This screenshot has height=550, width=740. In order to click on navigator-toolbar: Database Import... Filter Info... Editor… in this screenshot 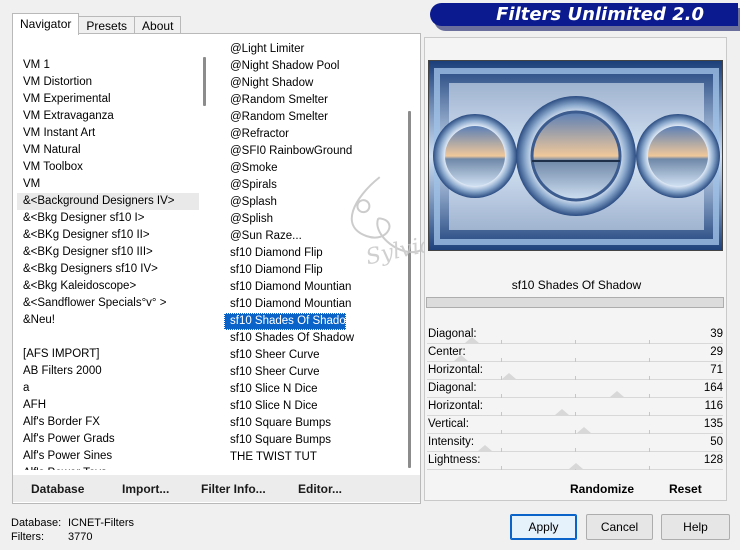, I will do `click(216, 488)`.